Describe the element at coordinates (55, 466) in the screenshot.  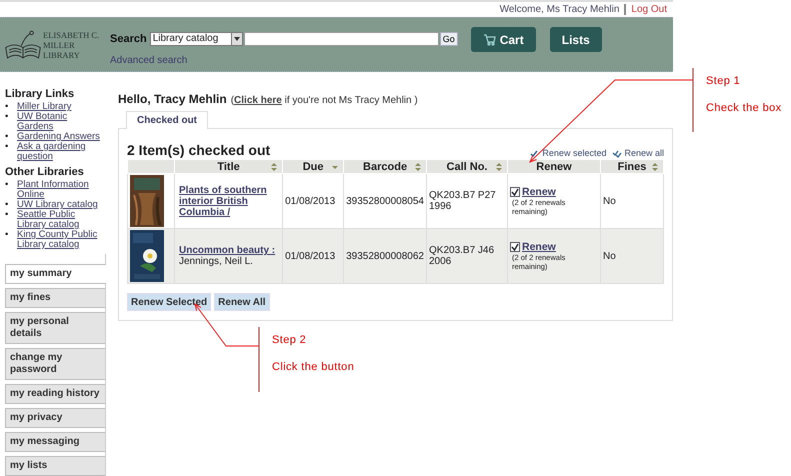
I see `sidebar-nav-item: my lists` at that location.